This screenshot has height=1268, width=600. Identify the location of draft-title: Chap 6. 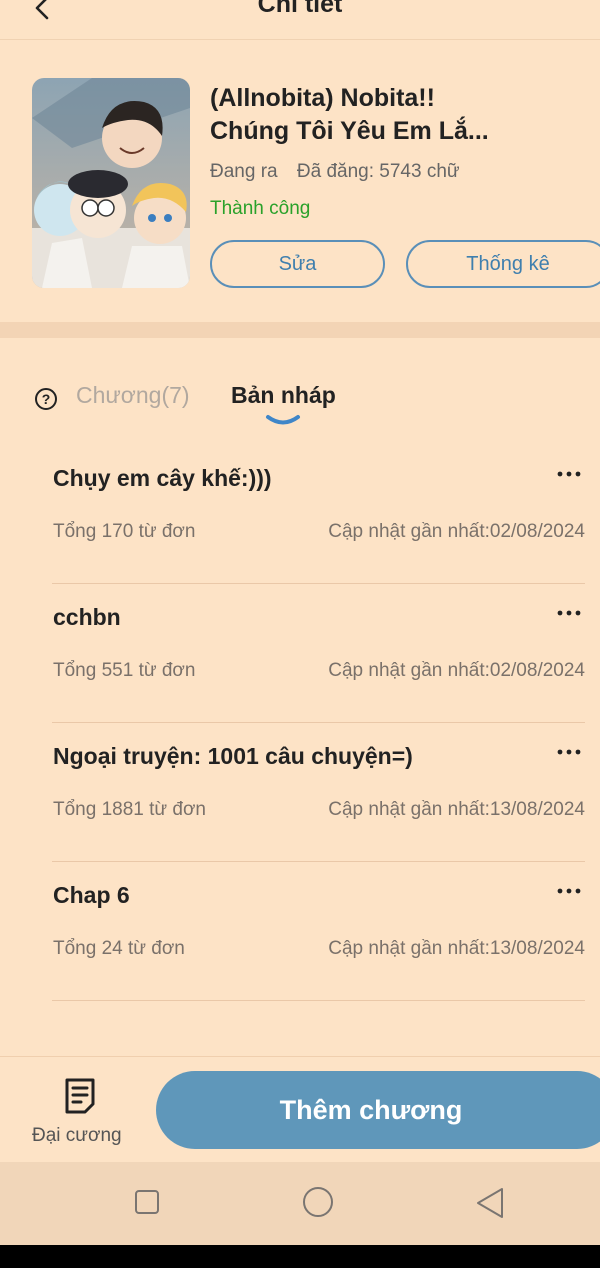
(91, 895).